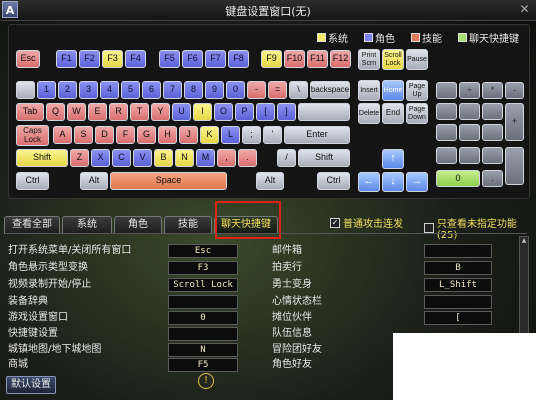 The width and height of the screenshot is (536, 400). I want to click on key-right-shift: Shift, so click(324, 158).